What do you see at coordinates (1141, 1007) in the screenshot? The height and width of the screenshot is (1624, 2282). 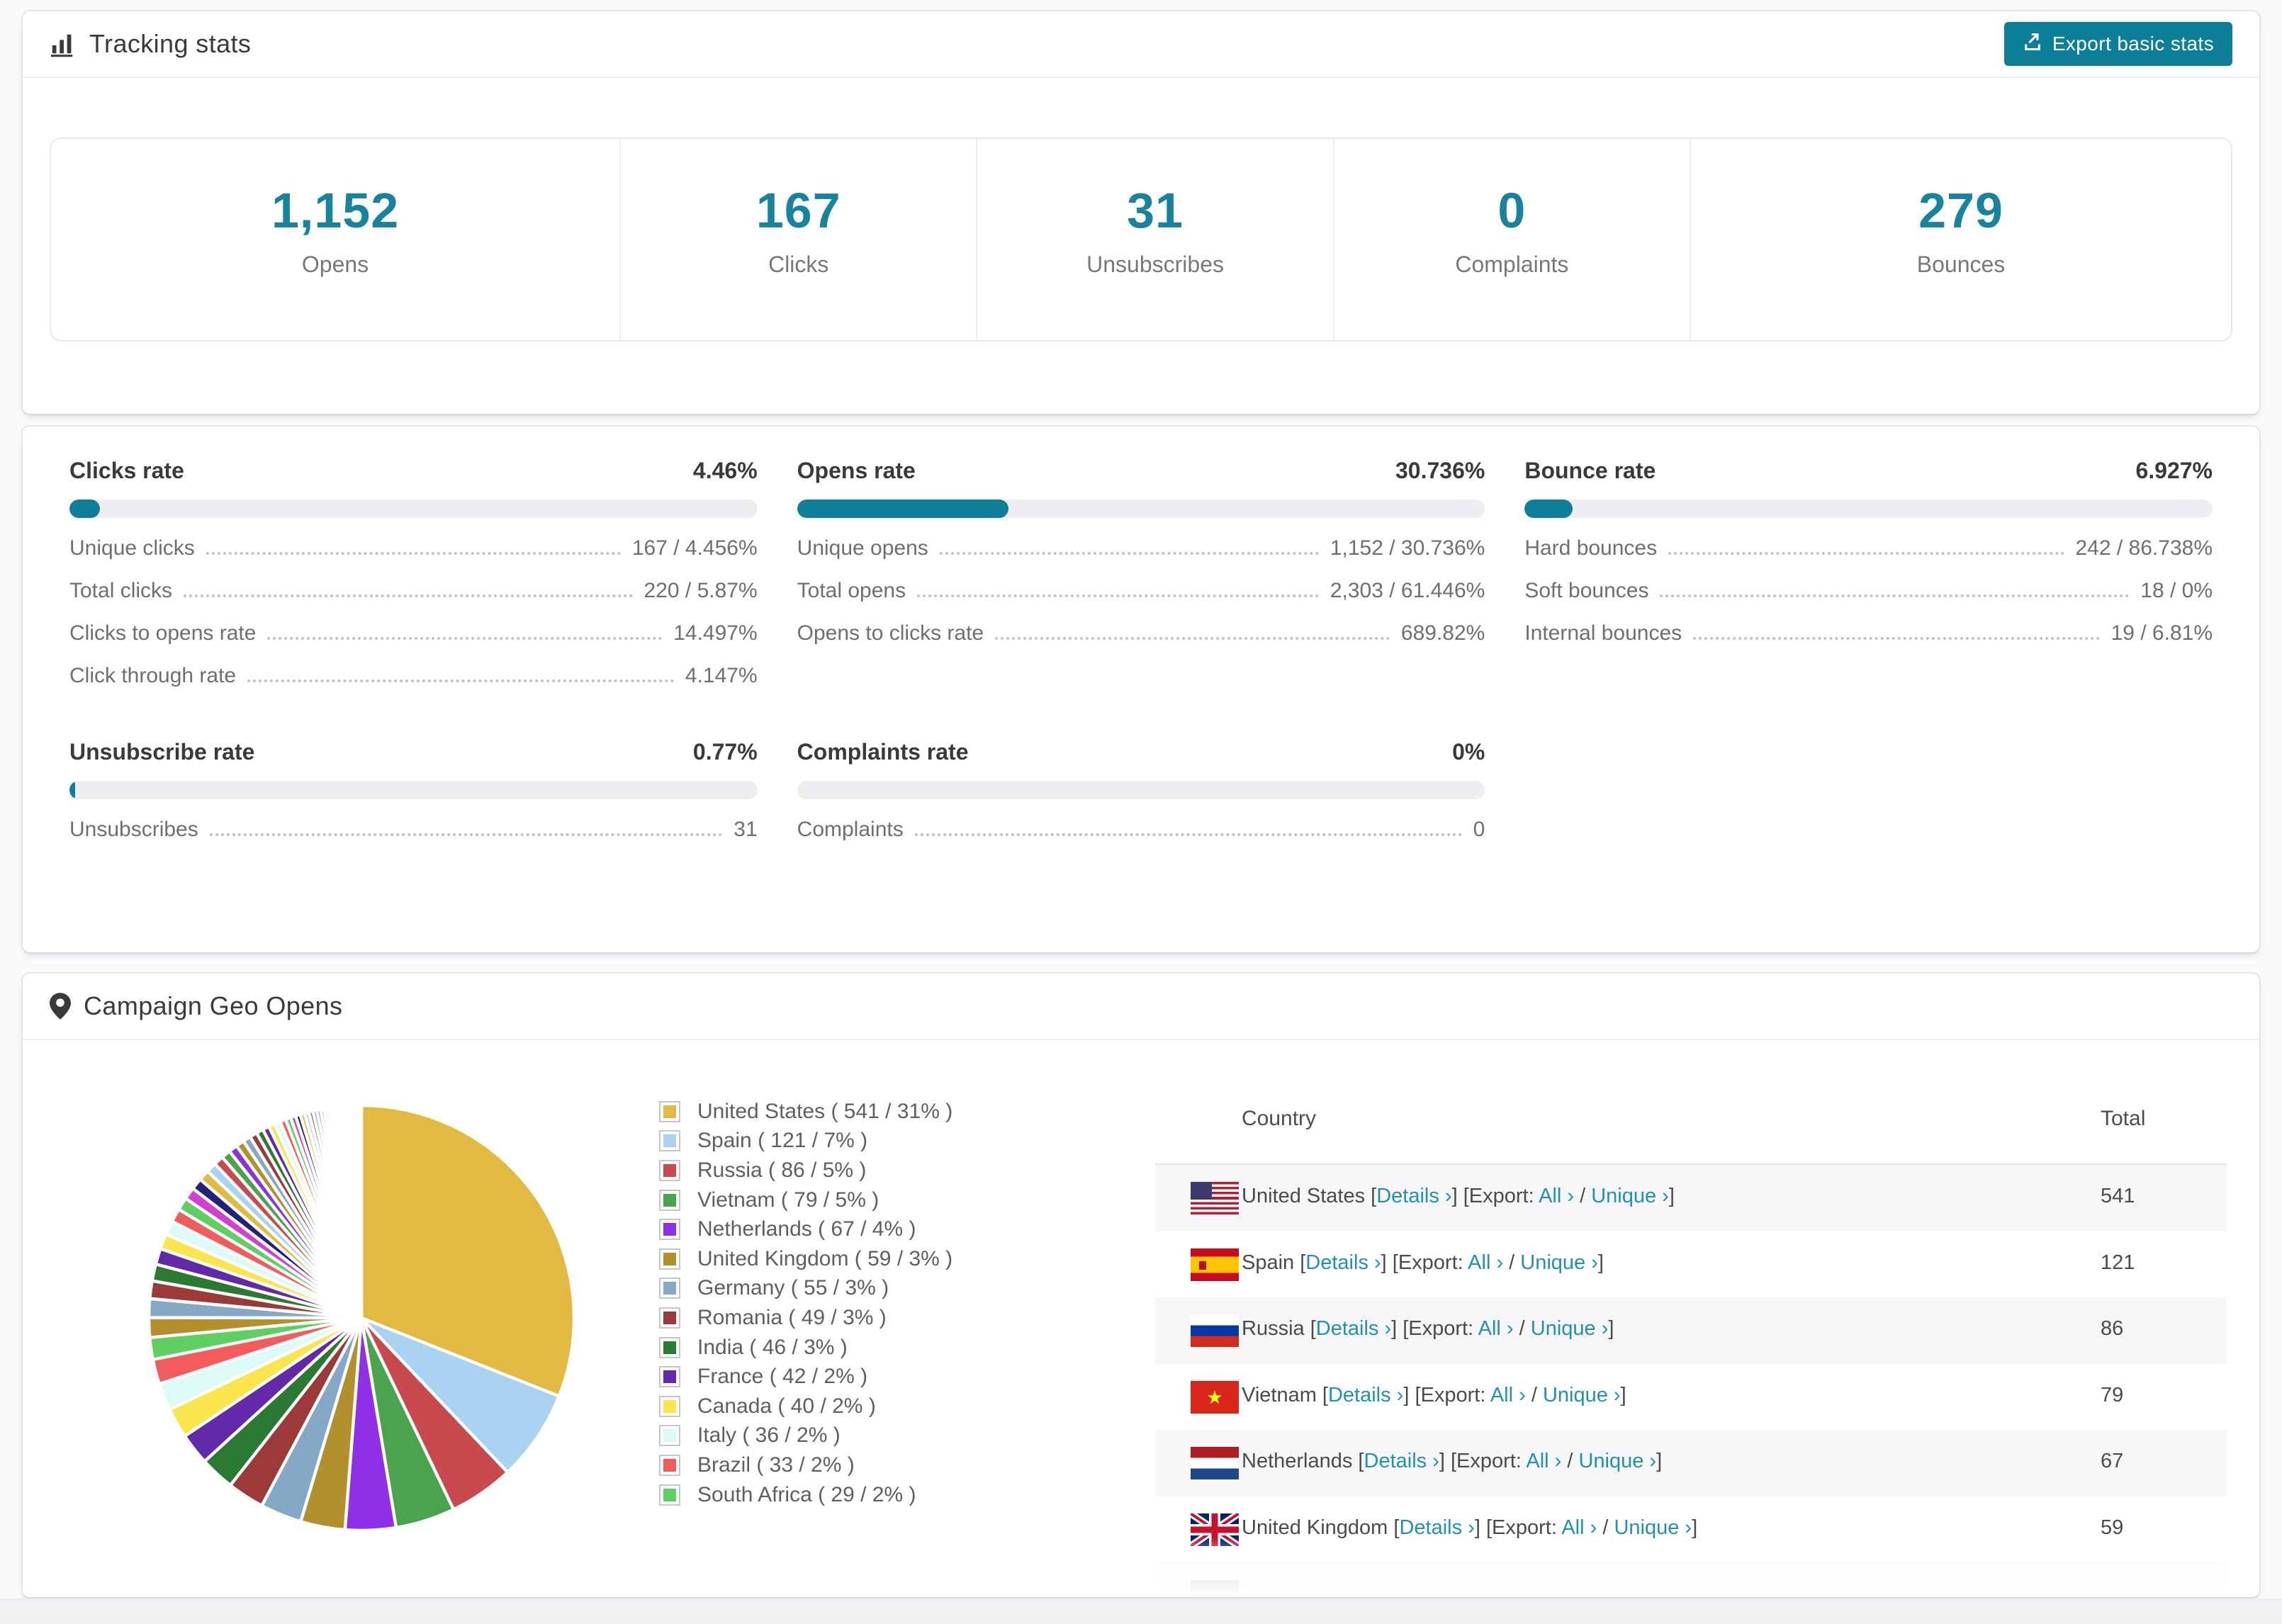 I see `geo-header: Campaign Geo Opens` at bounding box center [1141, 1007].